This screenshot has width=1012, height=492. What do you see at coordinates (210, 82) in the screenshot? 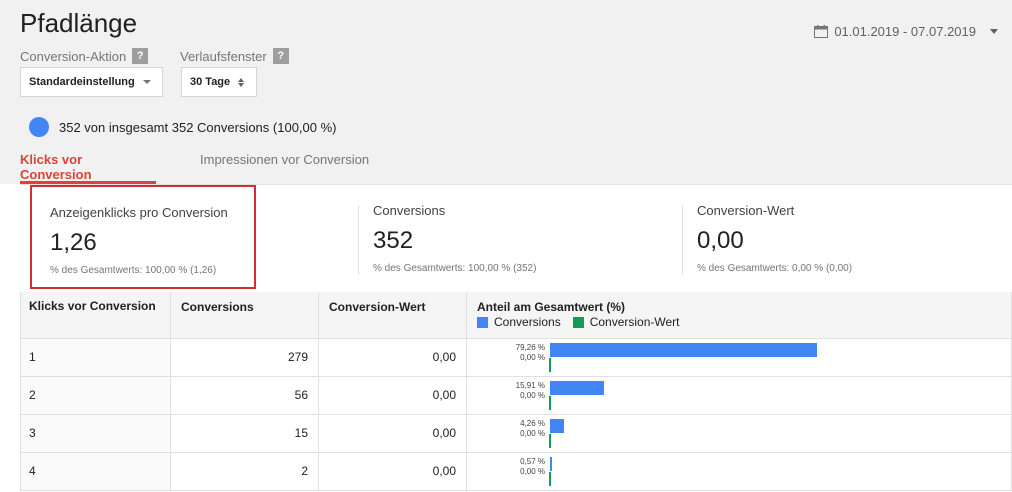
I see `lookback-window-value: 30 Tage` at bounding box center [210, 82].